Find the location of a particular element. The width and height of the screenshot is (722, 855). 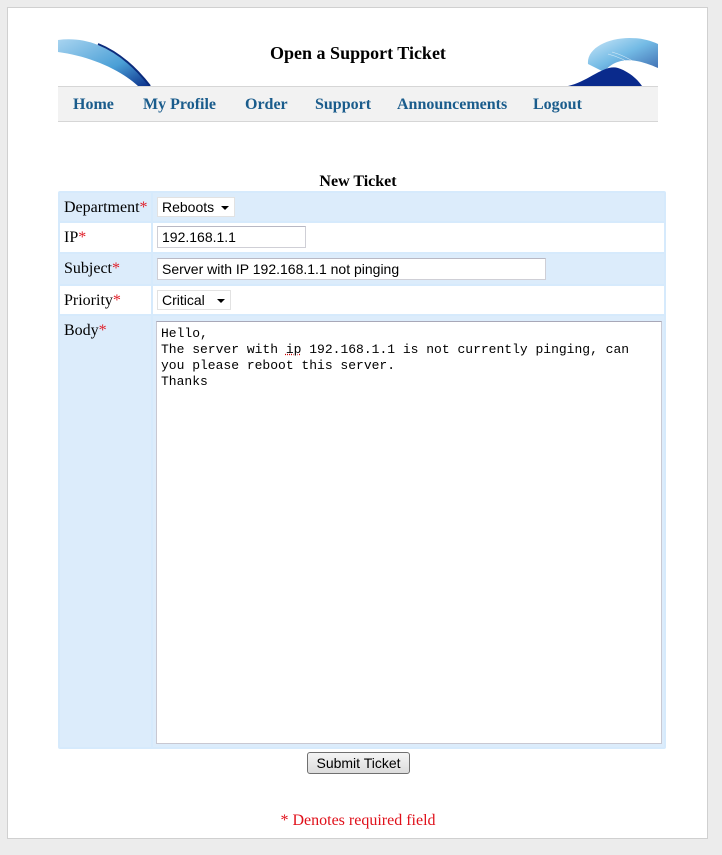

form-title: New Ticket is located at coordinates (358, 181).